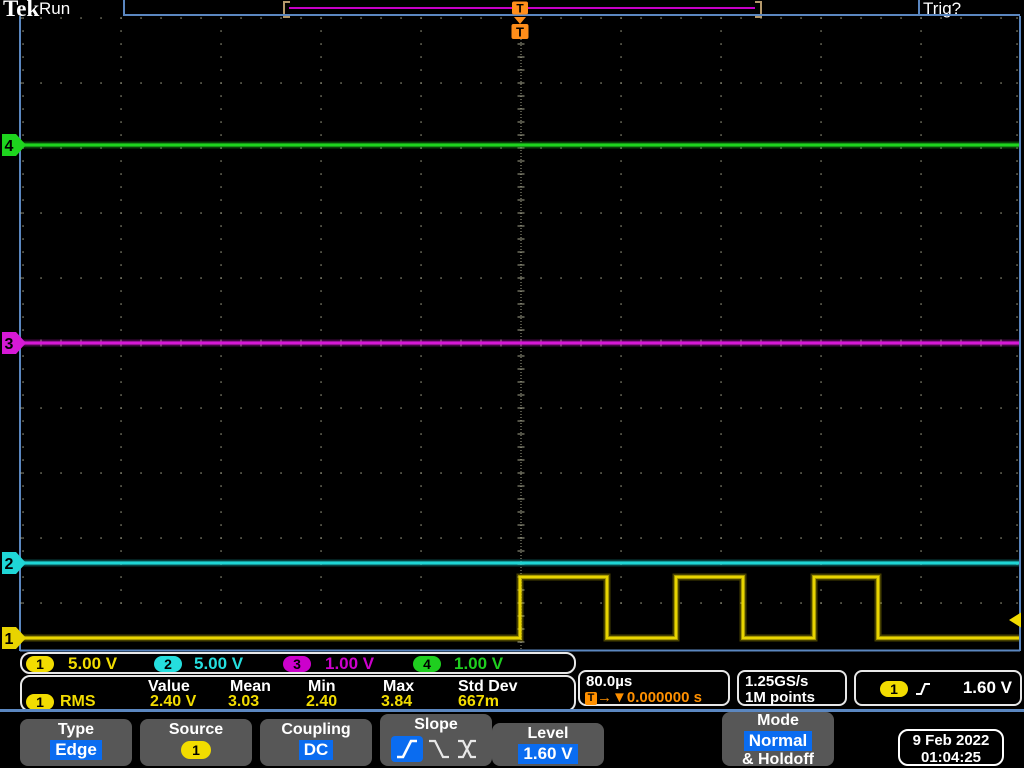  I want to click on menu-mode-label: Mode, so click(778, 720).